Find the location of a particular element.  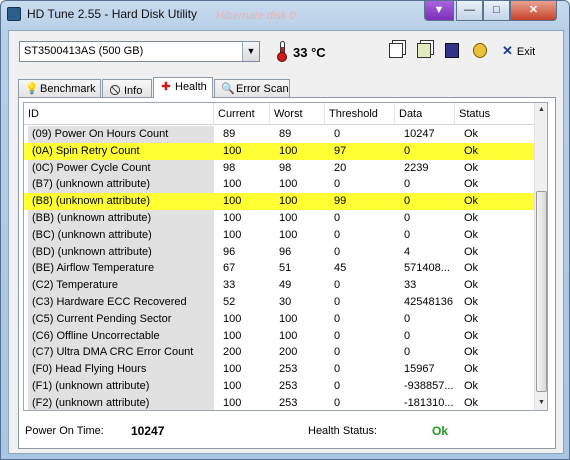

exit-button: ✕ Exit is located at coordinates (526, 51).